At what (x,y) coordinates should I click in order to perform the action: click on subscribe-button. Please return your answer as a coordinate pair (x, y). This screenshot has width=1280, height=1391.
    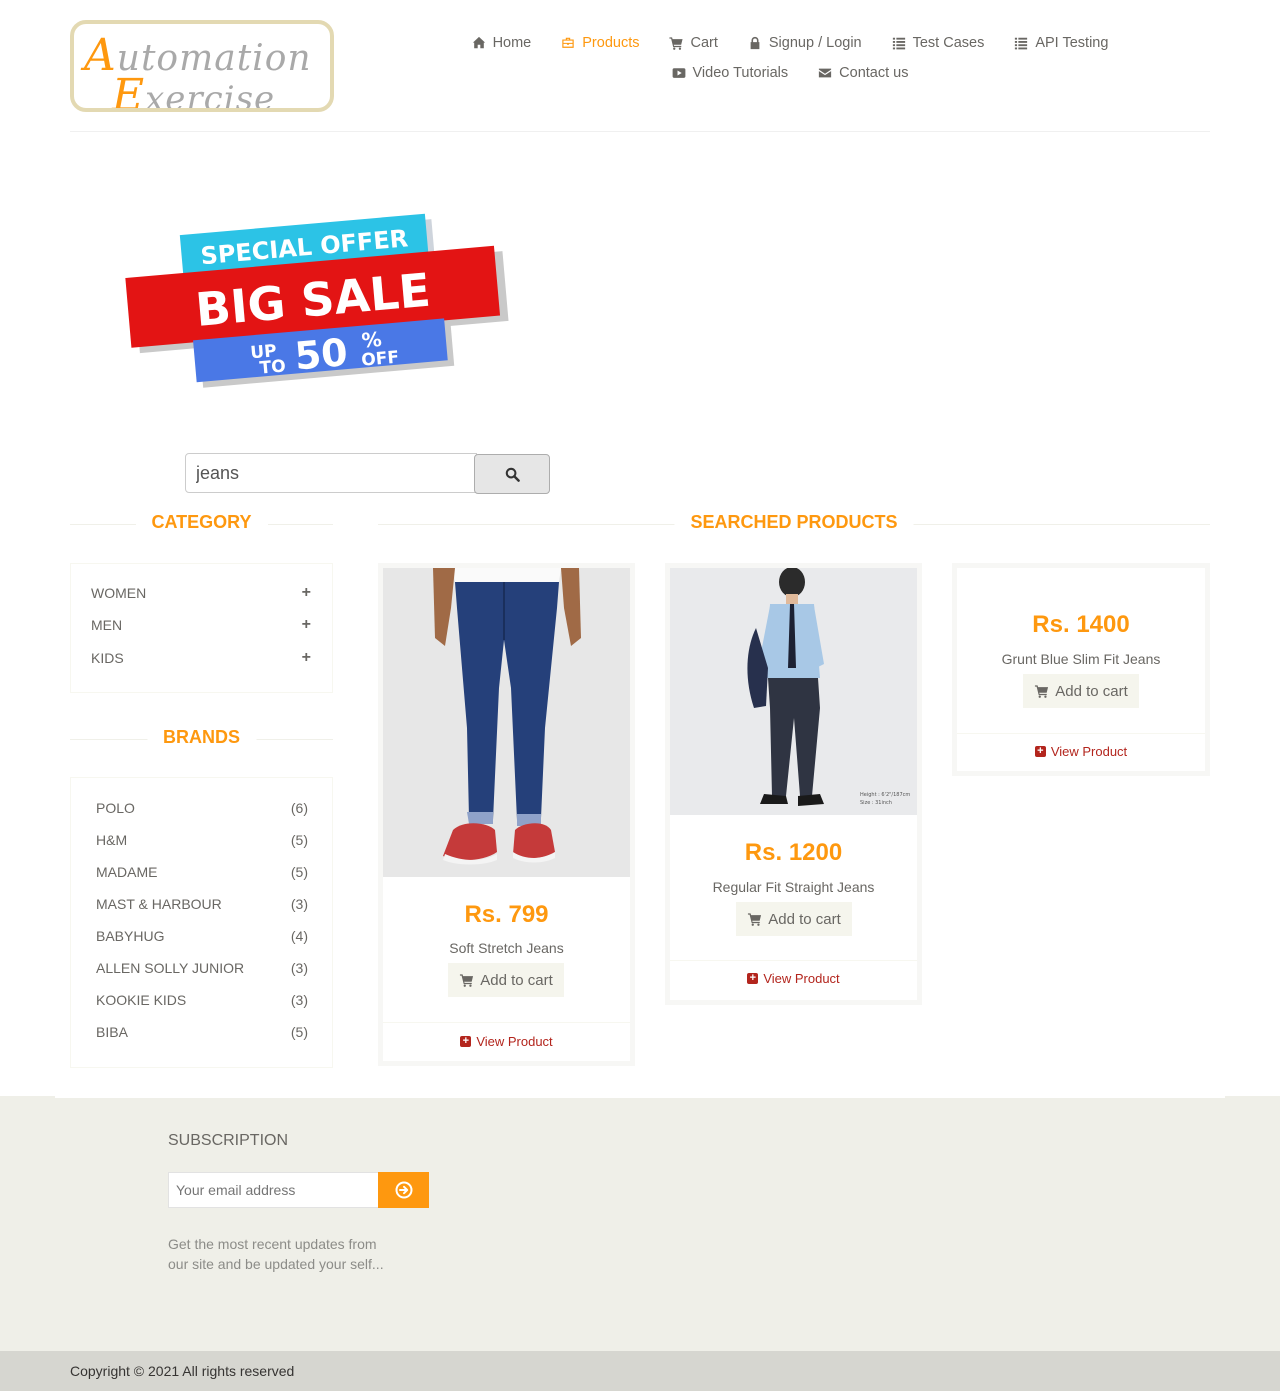
    Looking at the image, I should click on (403, 1190).